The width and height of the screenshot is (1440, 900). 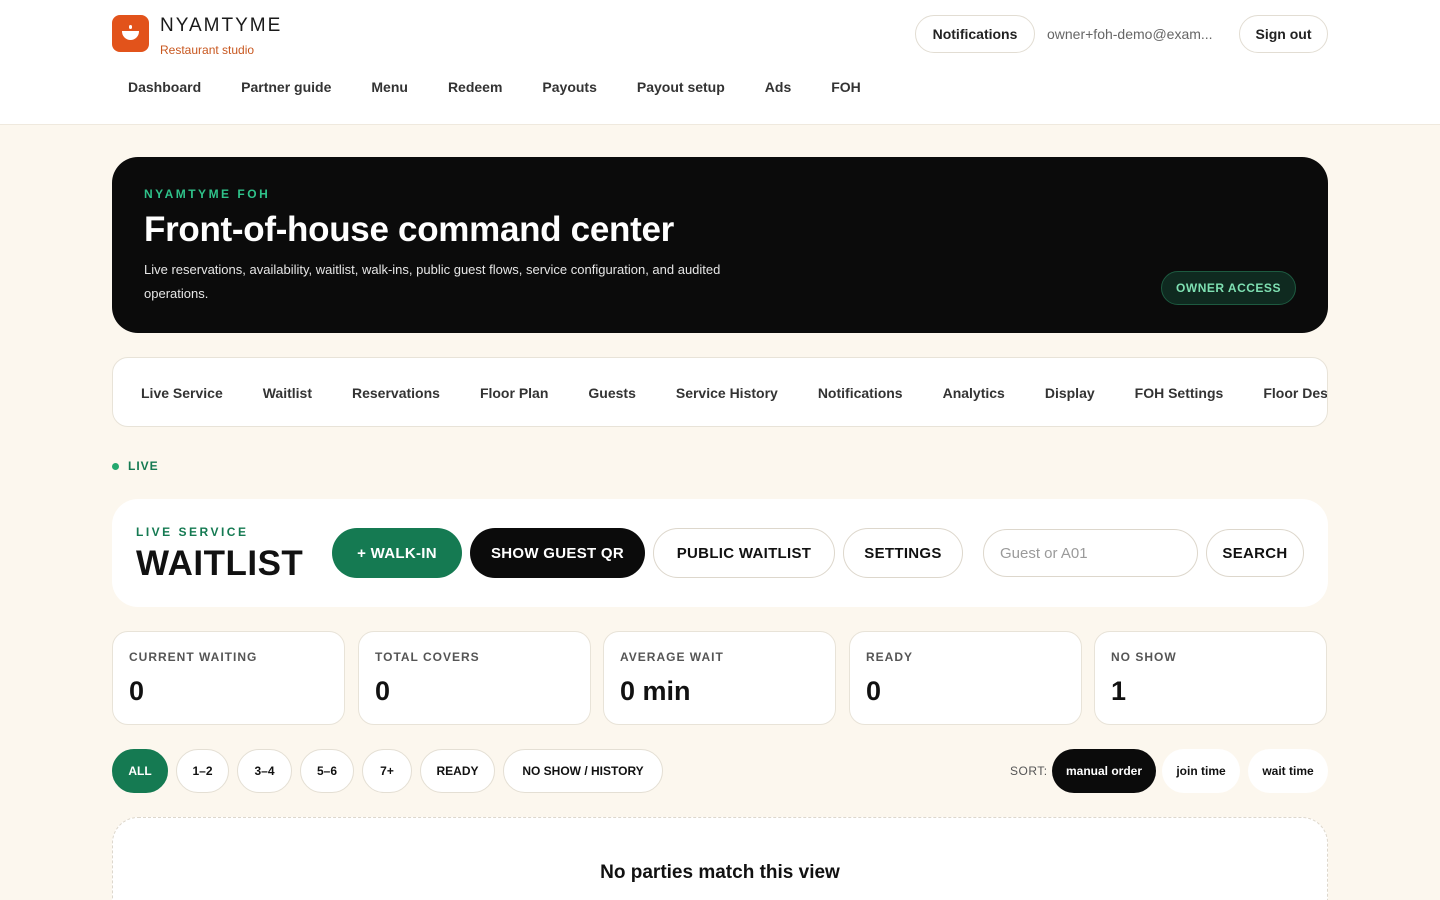 I want to click on empty-state: No parties match this view, so click(x=720, y=858).